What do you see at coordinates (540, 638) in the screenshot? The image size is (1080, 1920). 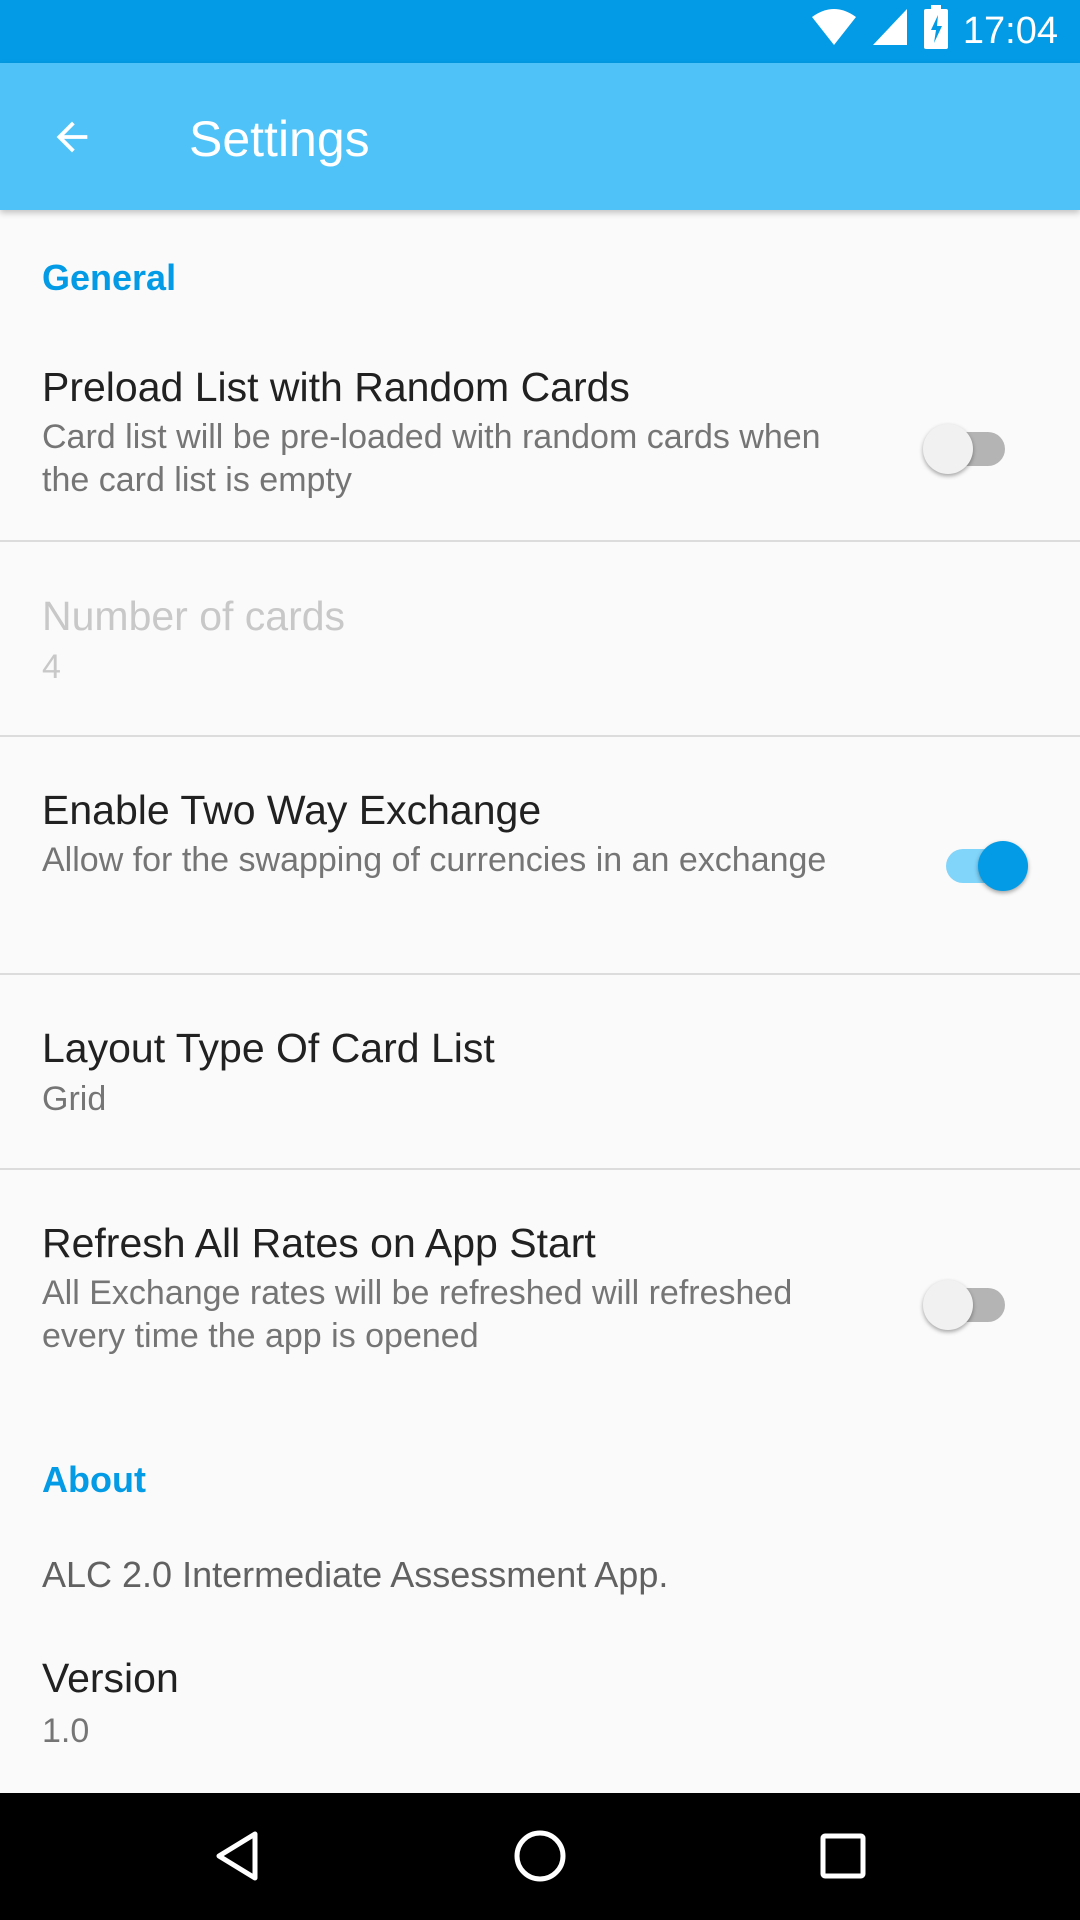 I see `pref-number-of-cards: Number of cards 4` at bounding box center [540, 638].